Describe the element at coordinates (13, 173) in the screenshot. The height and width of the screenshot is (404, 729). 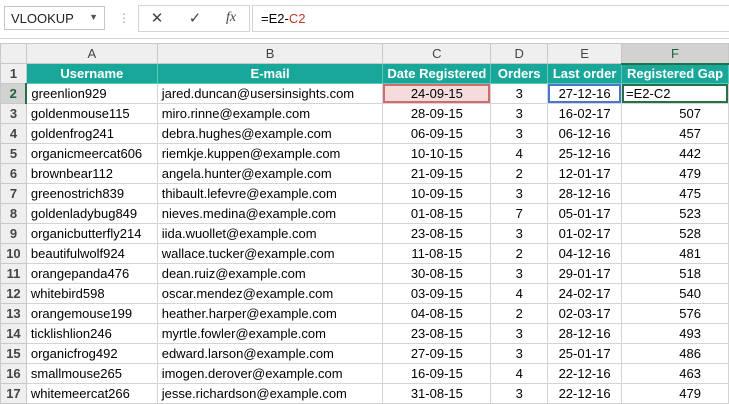
I see `row-number: 6` at that location.